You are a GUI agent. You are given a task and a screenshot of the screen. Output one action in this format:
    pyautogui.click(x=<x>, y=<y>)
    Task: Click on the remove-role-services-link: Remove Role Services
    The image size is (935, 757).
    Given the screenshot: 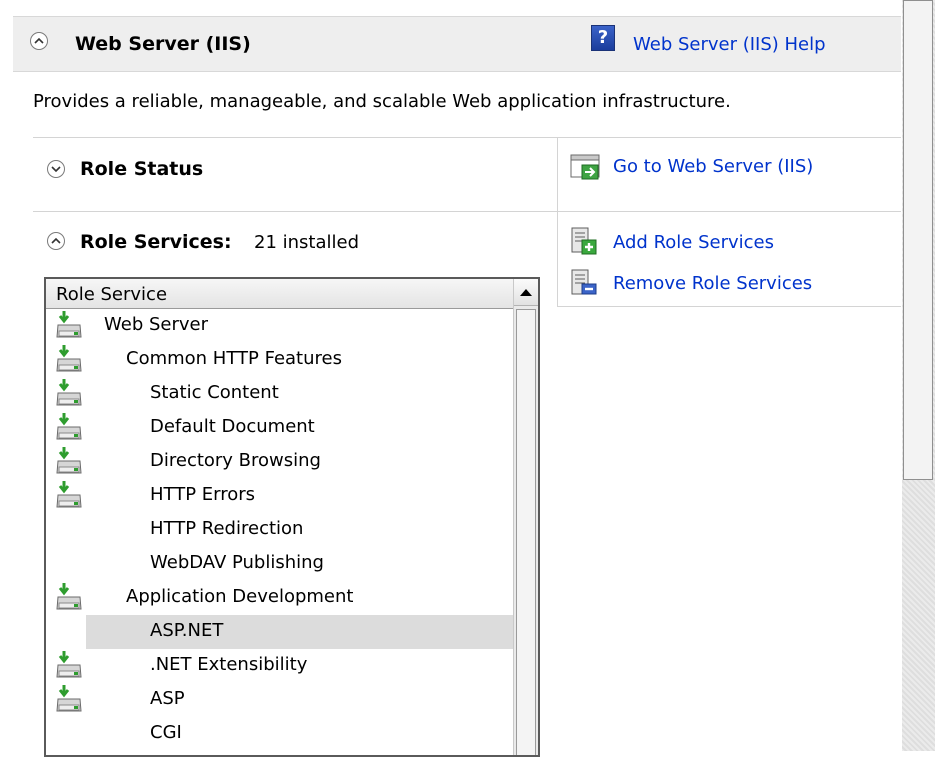 What is the action you would take?
    pyautogui.click(x=712, y=283)
    